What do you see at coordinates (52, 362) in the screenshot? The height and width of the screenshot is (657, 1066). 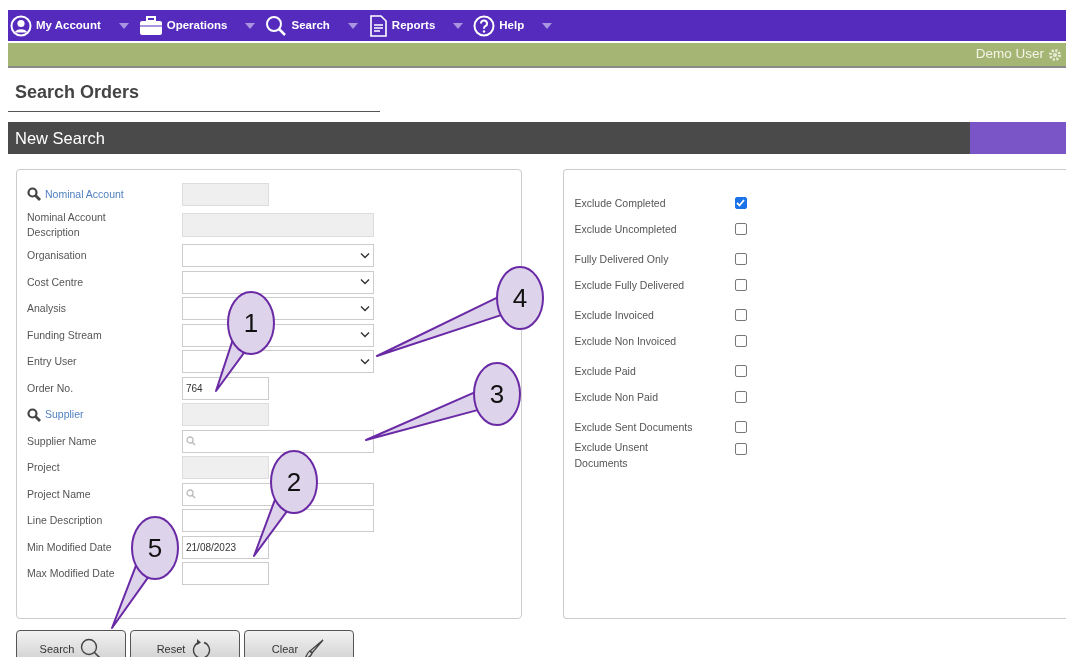 I see `field-label: Entry User` at bounding box center [52, 362].